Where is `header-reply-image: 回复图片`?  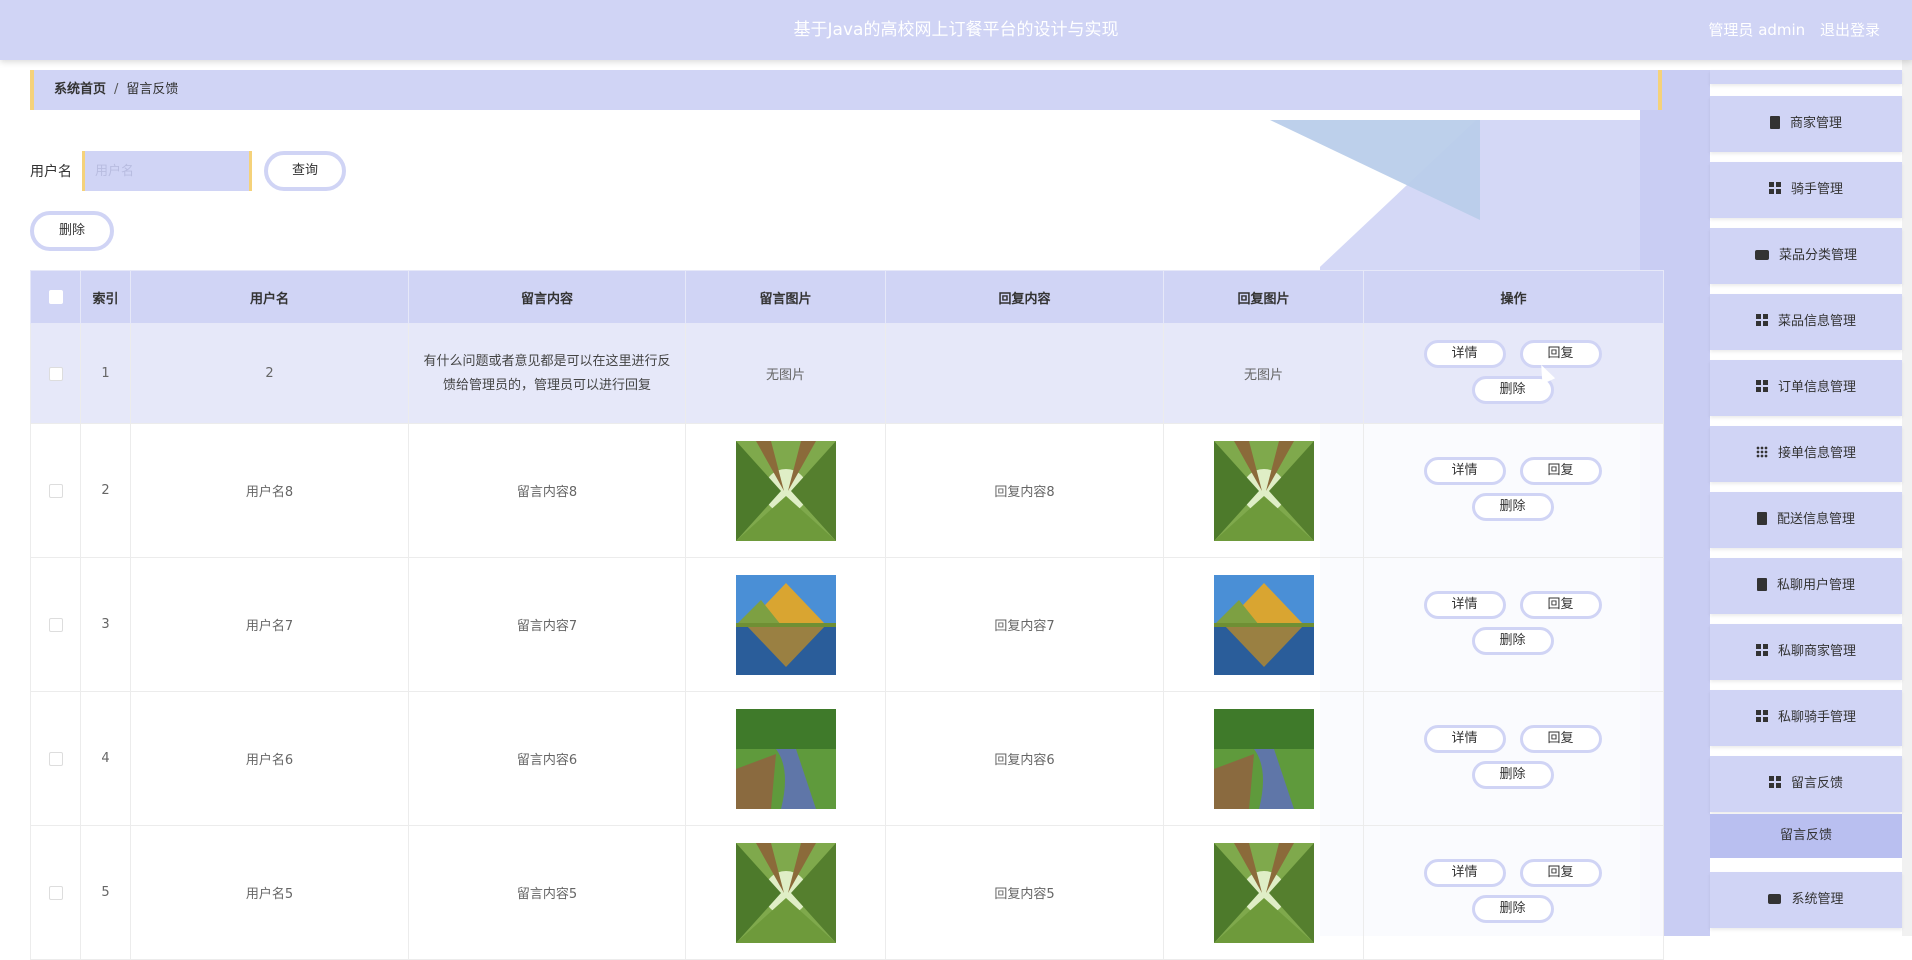
header-reply-image: 回复图片 is located at coordinates (1263, 297).